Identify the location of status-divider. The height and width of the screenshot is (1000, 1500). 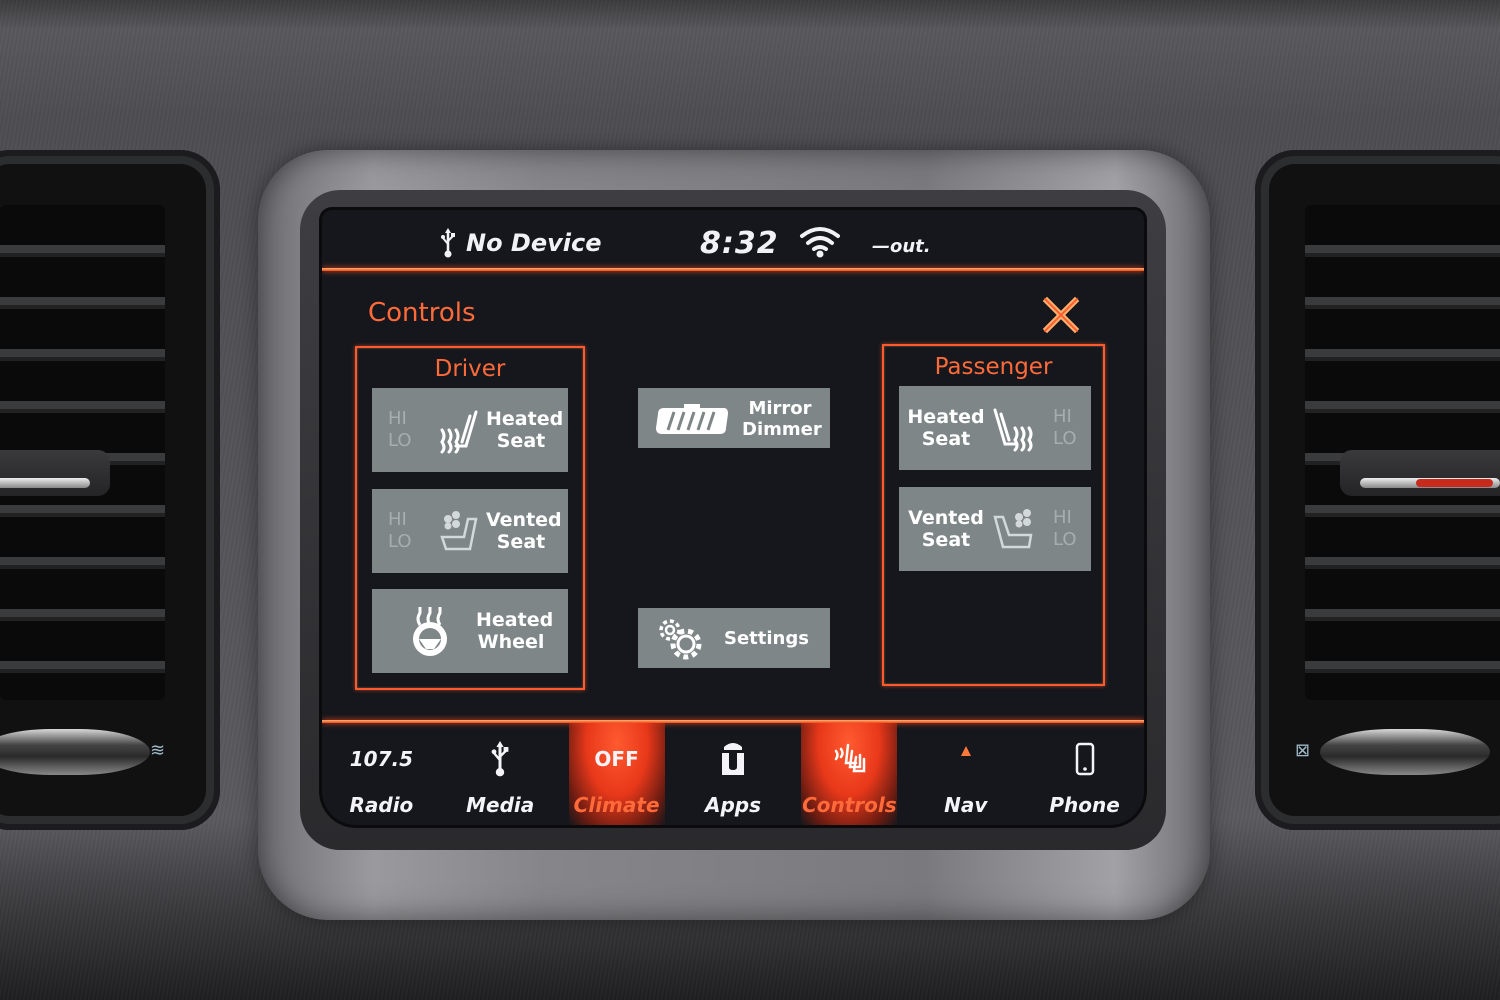
(733, 269).